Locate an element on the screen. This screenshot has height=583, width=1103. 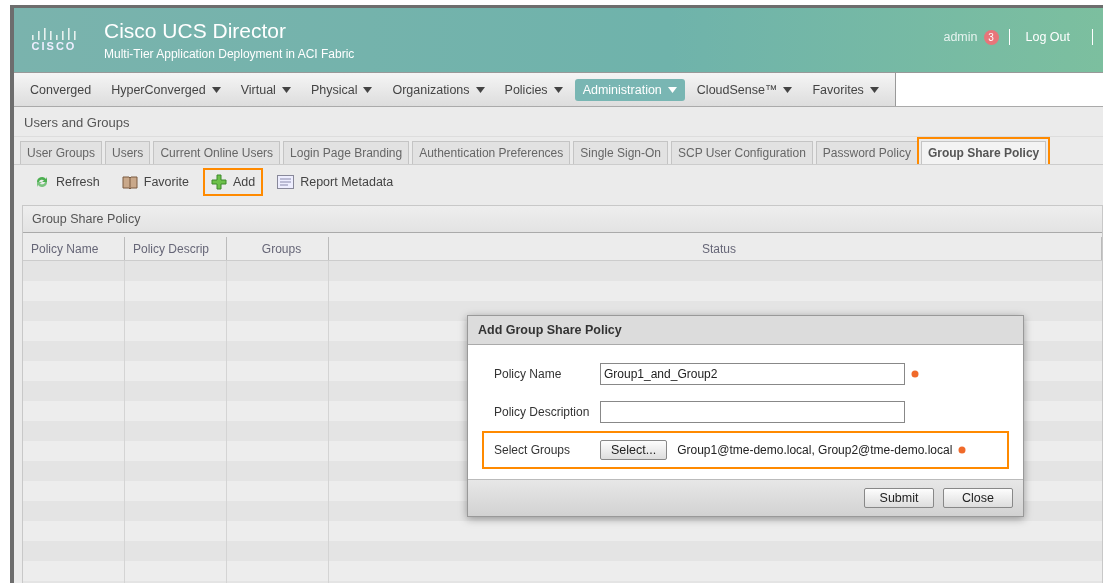
column-header: Status is located at coordinates (715, 248).